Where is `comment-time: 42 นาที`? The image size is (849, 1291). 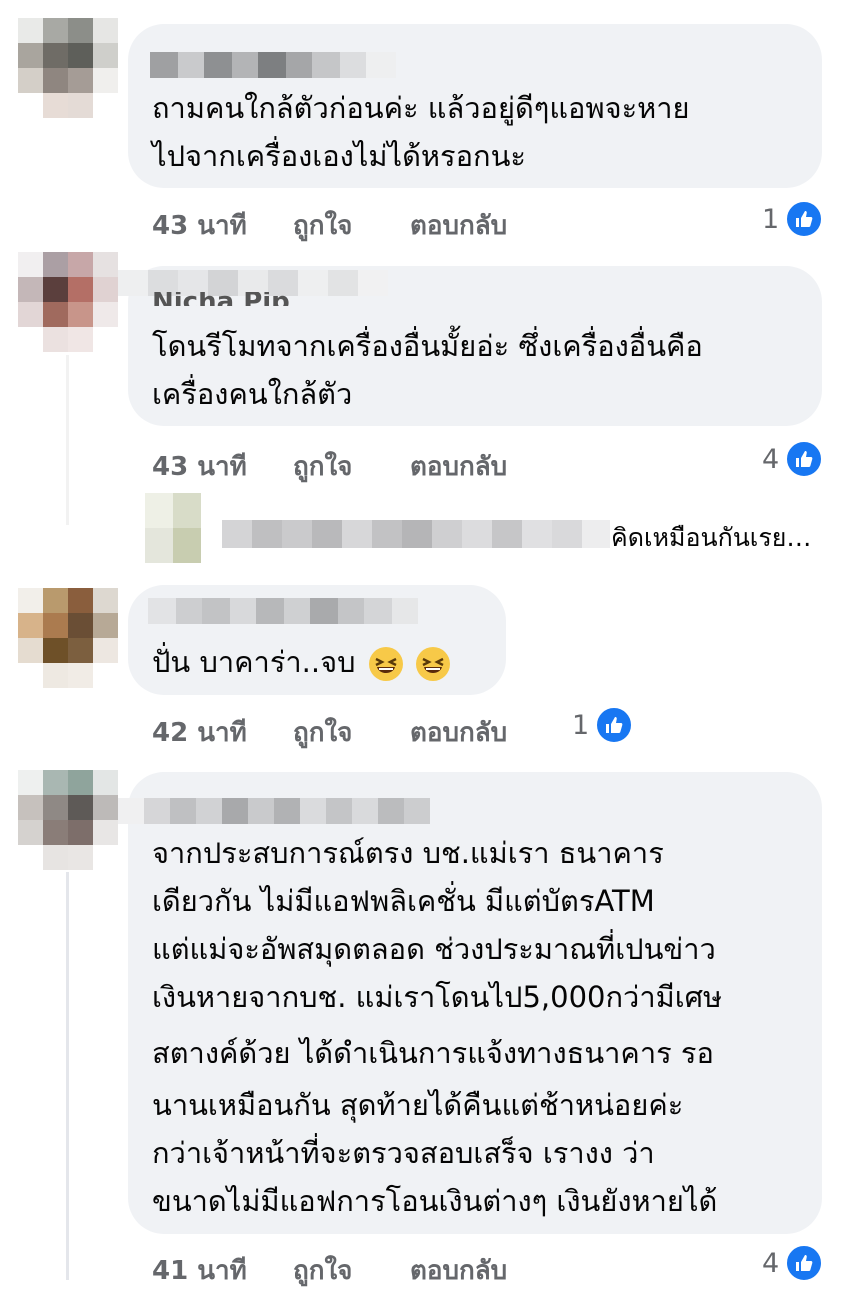
comment-time: 42 นาที is located at coordinates (199, 732).